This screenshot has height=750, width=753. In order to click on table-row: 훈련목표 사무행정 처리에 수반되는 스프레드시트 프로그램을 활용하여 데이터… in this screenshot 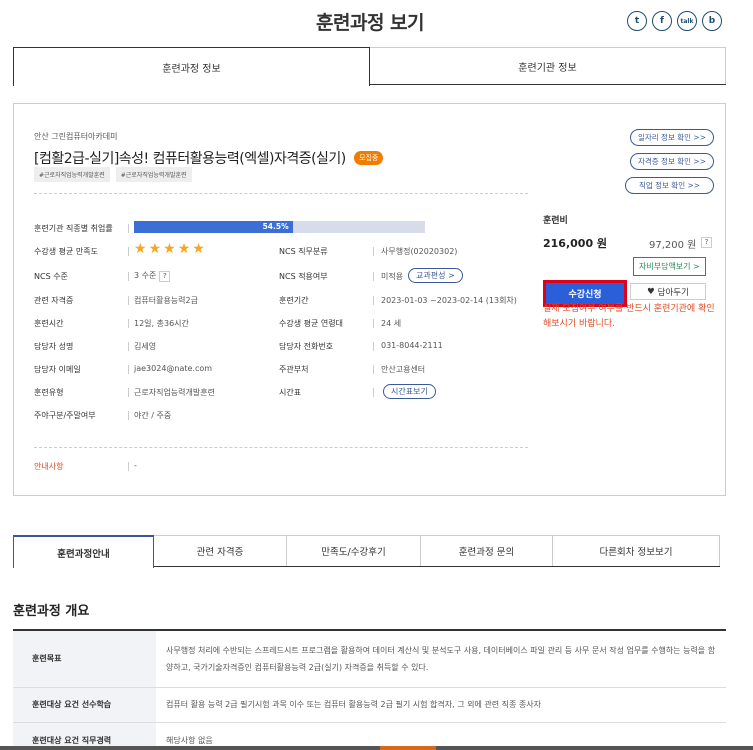, I will do `click(369, 659)`.